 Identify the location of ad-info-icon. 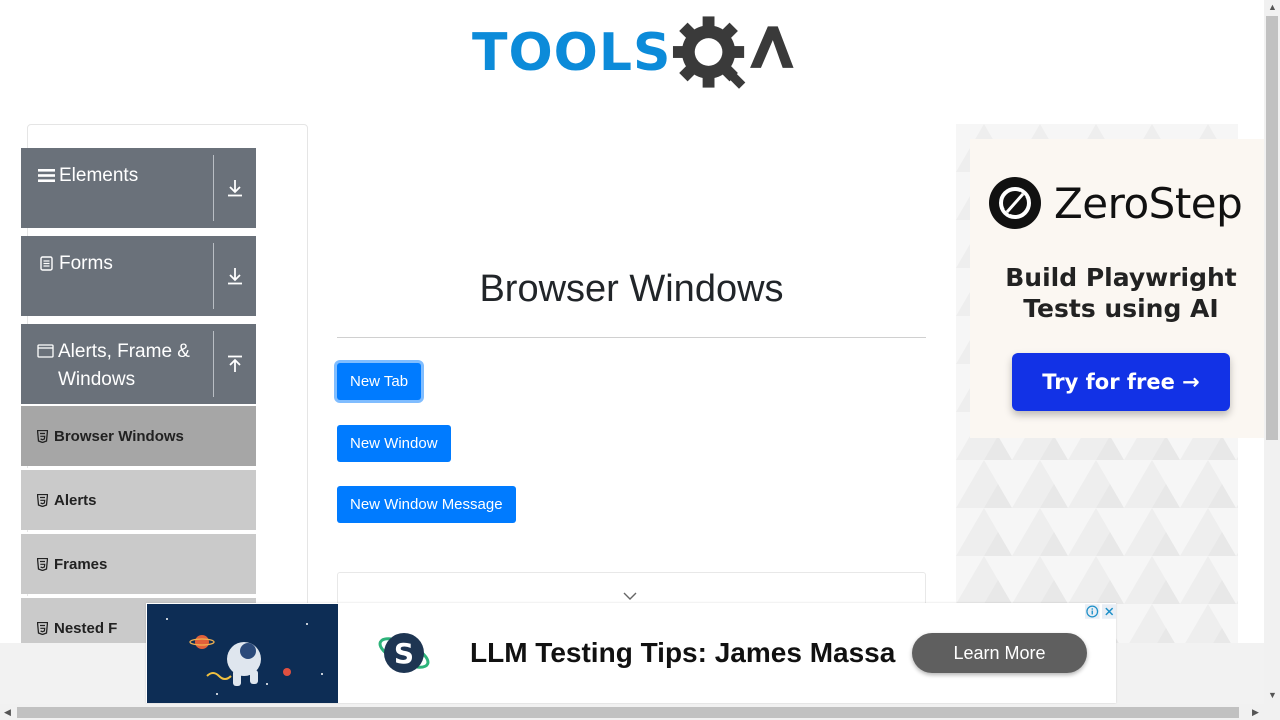
(1092, 611).